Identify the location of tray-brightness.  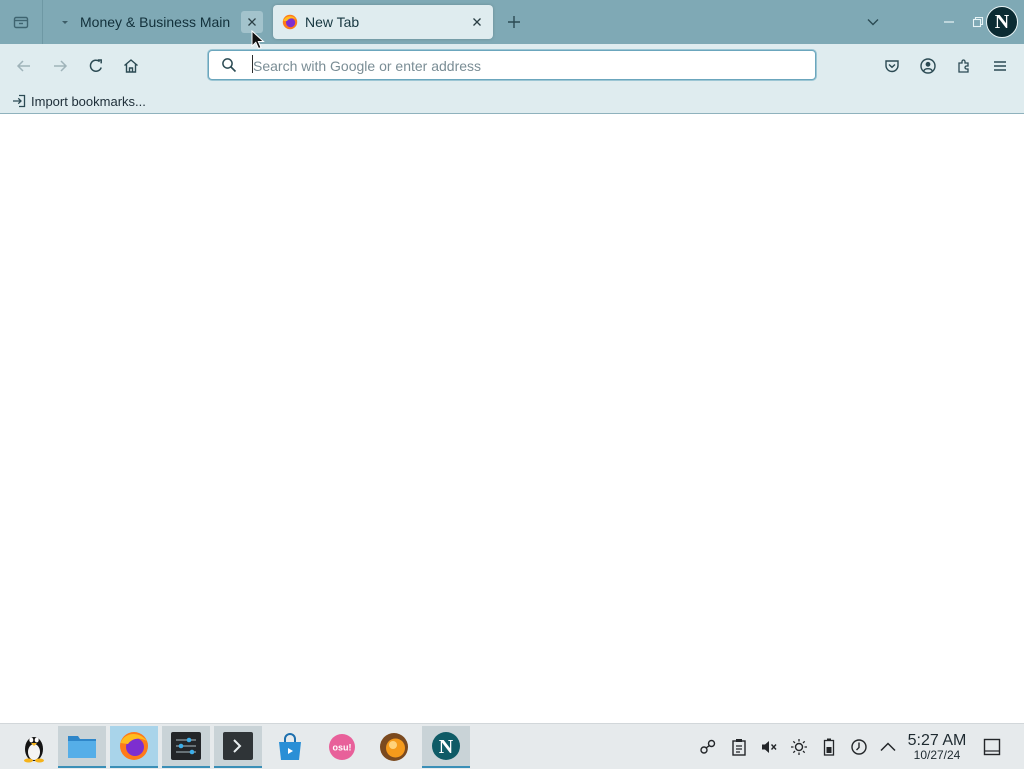
(799, 747).